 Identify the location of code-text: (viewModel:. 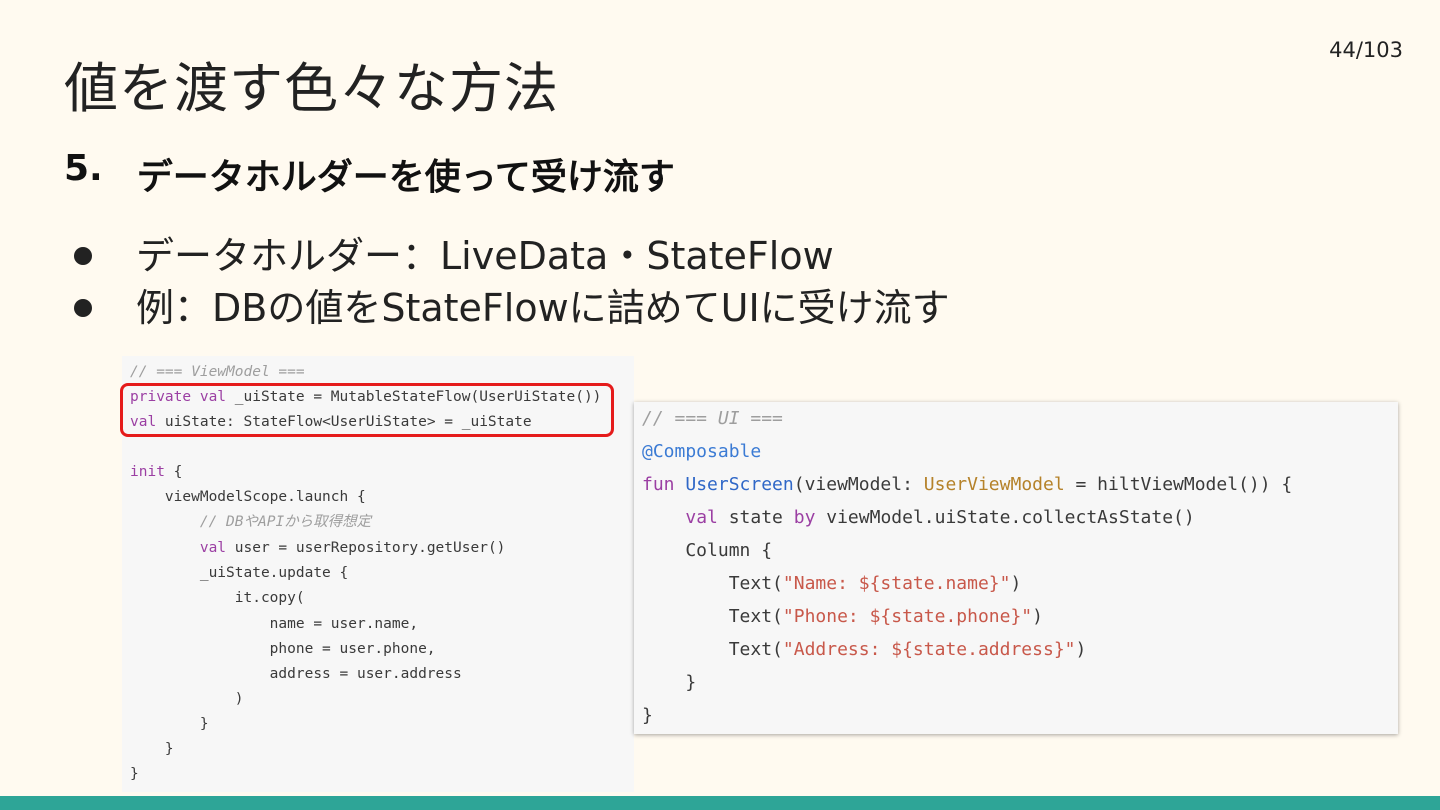
(858, 484).